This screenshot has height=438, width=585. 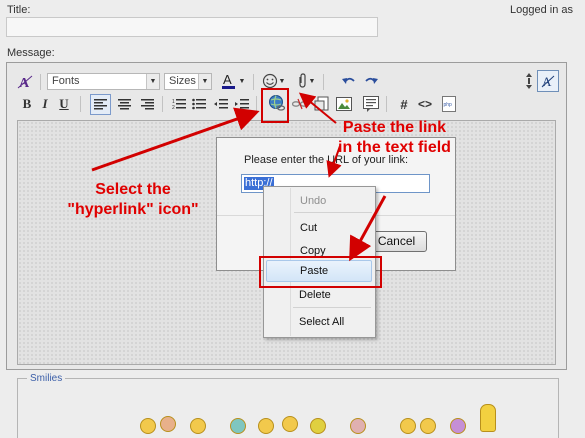 I want to click on arrow-to-paste, so click(x=368, y=228).